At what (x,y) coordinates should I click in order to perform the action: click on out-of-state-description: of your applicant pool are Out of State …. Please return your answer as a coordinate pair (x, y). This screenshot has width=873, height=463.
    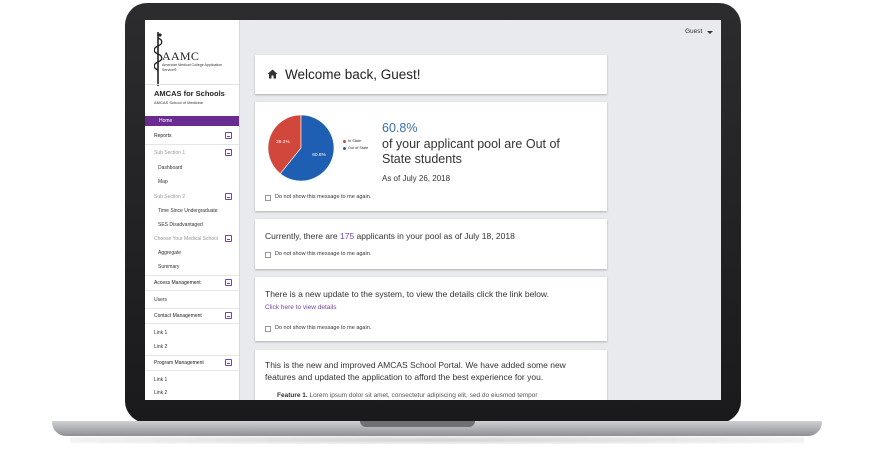
    Looking at the image, I should click on (471, 151).